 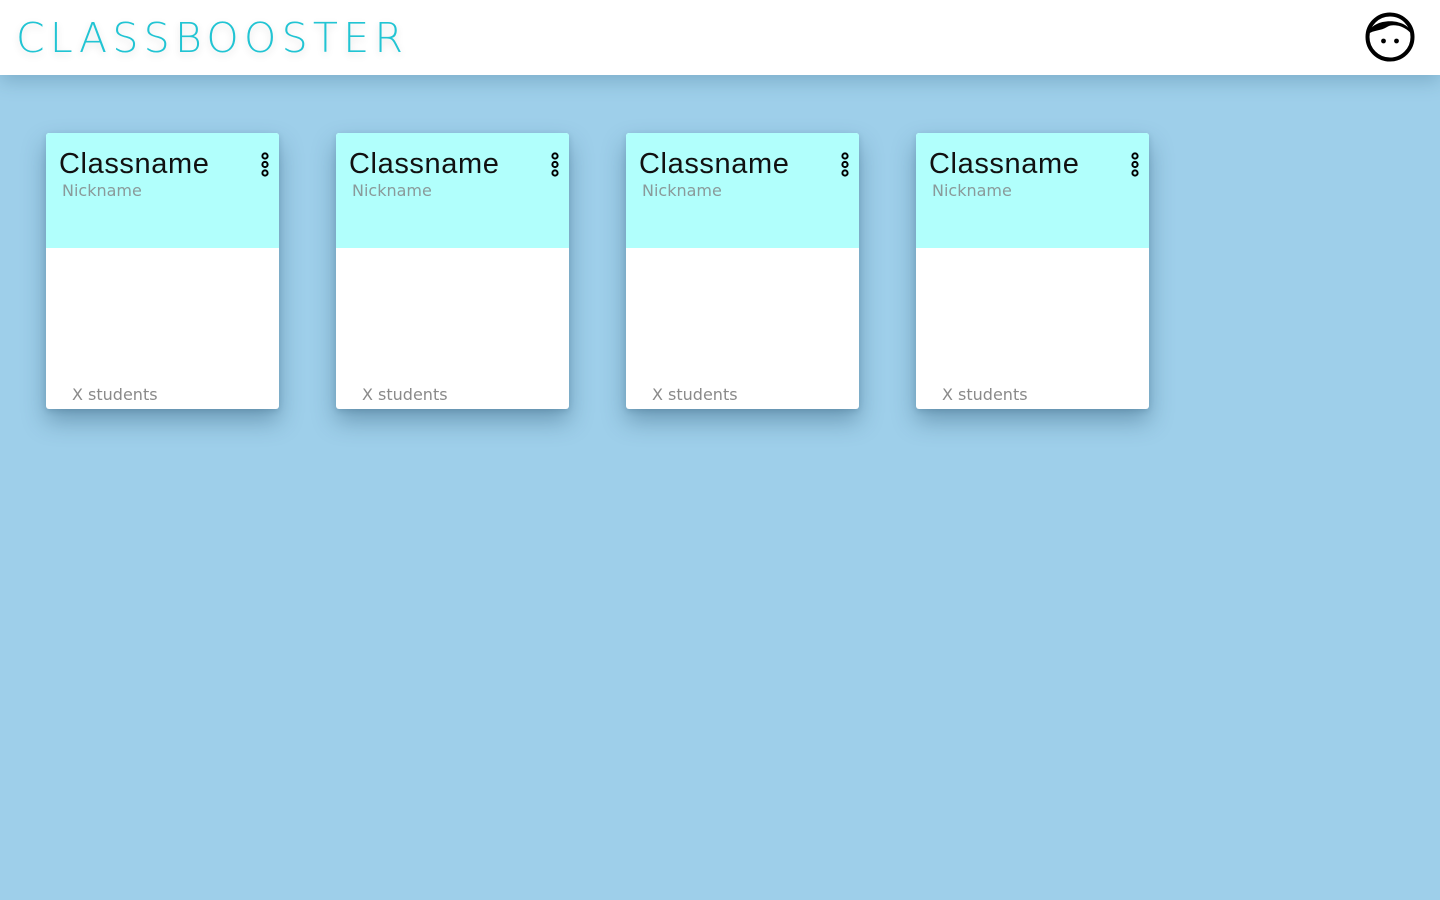 I want to click on user-face-icon, so click(x=1390, y=37).